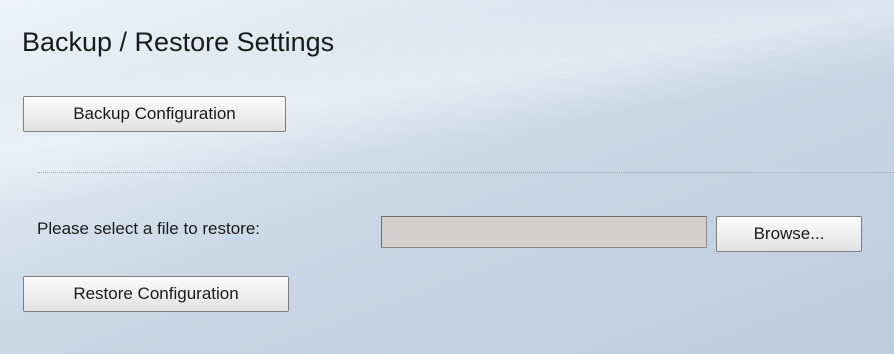 This screenshot has width=894, height=354. What do you see at coordinates (149, 228) in the screenshot?
I see `restore-file-label: Please select a file to restore:` at bounding box center [149, 228].